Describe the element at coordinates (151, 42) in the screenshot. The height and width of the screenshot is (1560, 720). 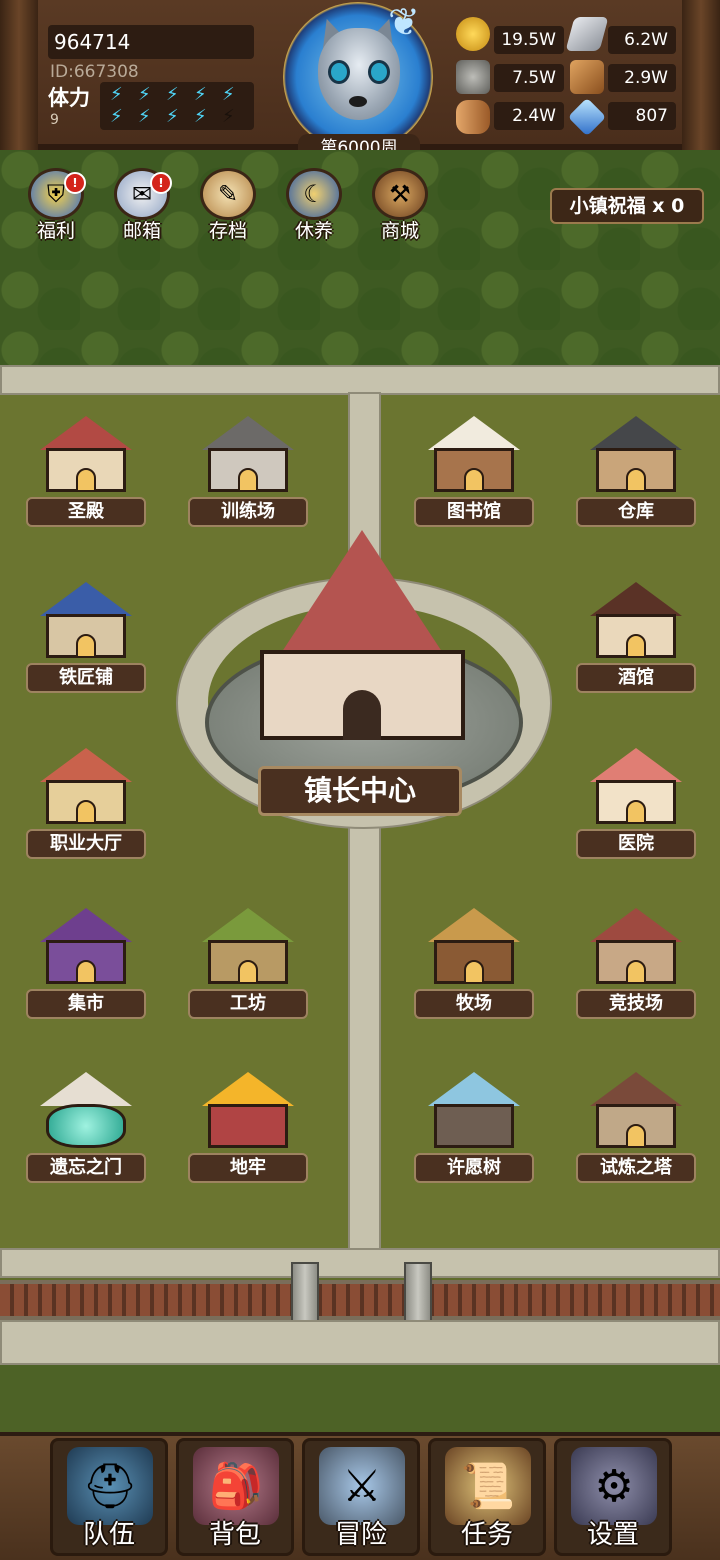
I see `player-score: 964714` at that location.